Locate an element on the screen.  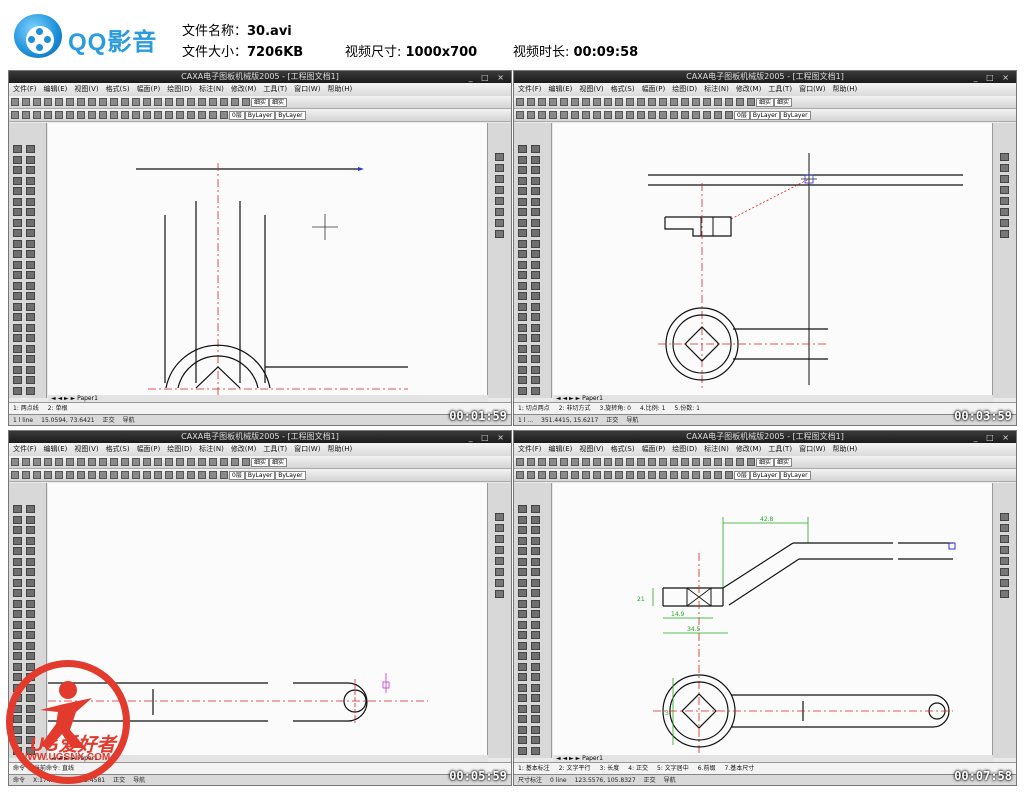
command-option: 5: 文字居中 is located at coordinates (673, 768).